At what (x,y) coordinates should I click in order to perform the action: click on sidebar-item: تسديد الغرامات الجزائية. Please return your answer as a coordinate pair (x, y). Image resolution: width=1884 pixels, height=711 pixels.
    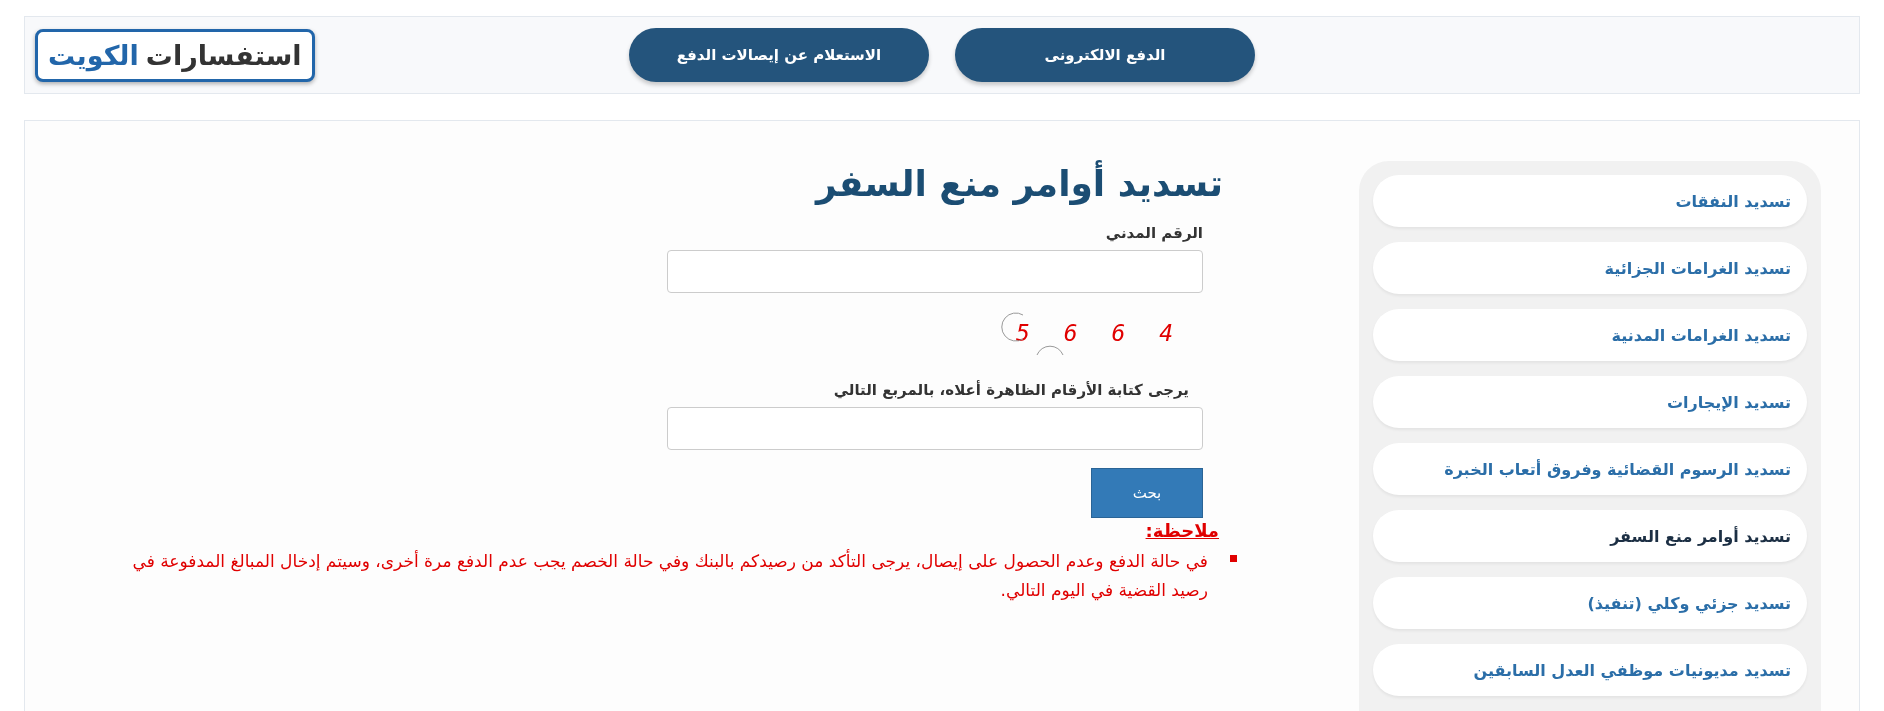
    Looking at the image, I should click on (1590, 268).